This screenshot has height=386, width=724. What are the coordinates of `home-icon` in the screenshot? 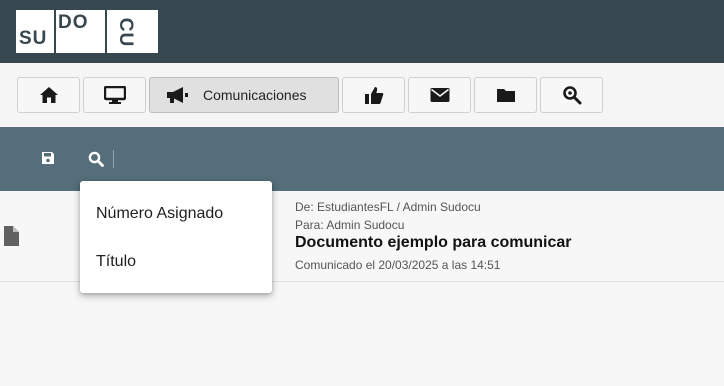 It's located at (48, 95).